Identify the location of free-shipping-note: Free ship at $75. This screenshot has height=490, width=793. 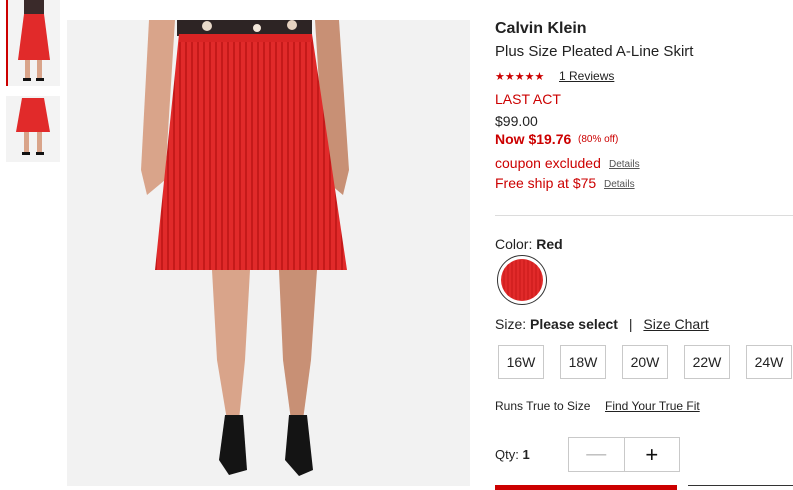
(546, 183).